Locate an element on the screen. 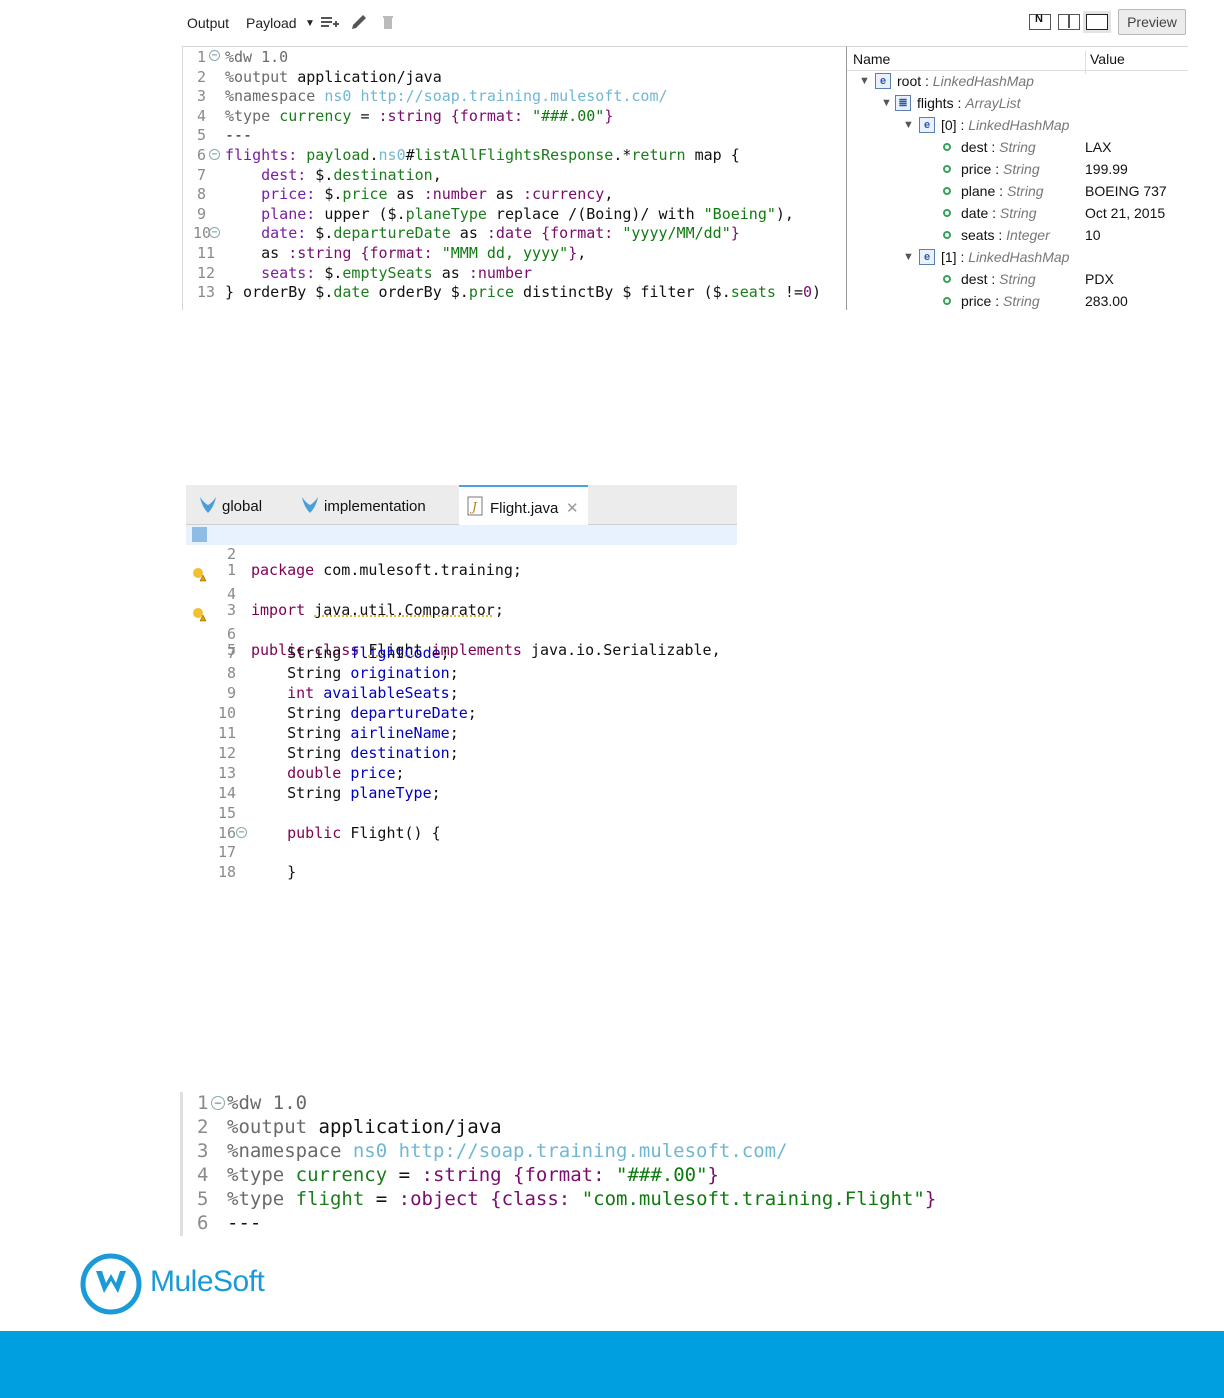 This screenshot has height=1398, width=1224. tree-value: 199.99 is located at coordinates (1106, 169).